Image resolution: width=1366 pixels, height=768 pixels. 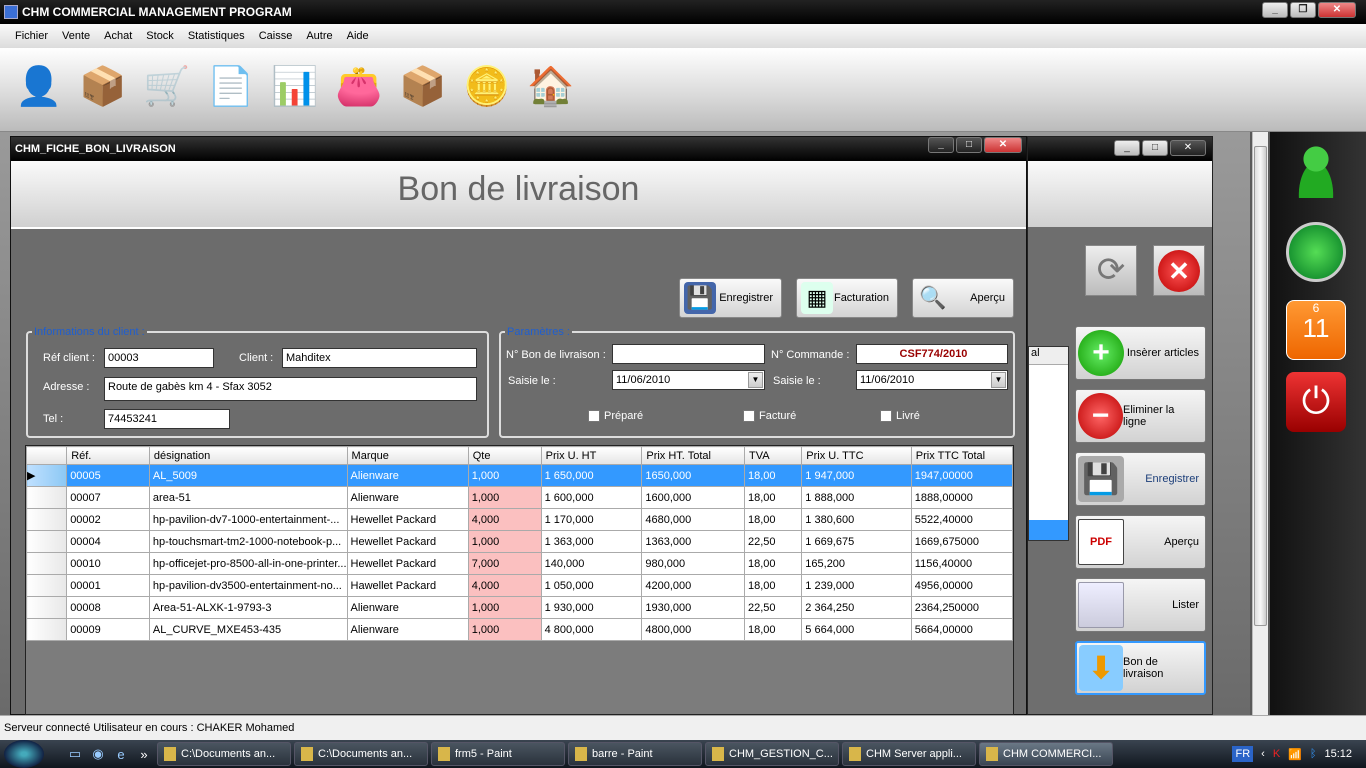 I want to click on cell: 1 170,000, so click(x=591, y=519).